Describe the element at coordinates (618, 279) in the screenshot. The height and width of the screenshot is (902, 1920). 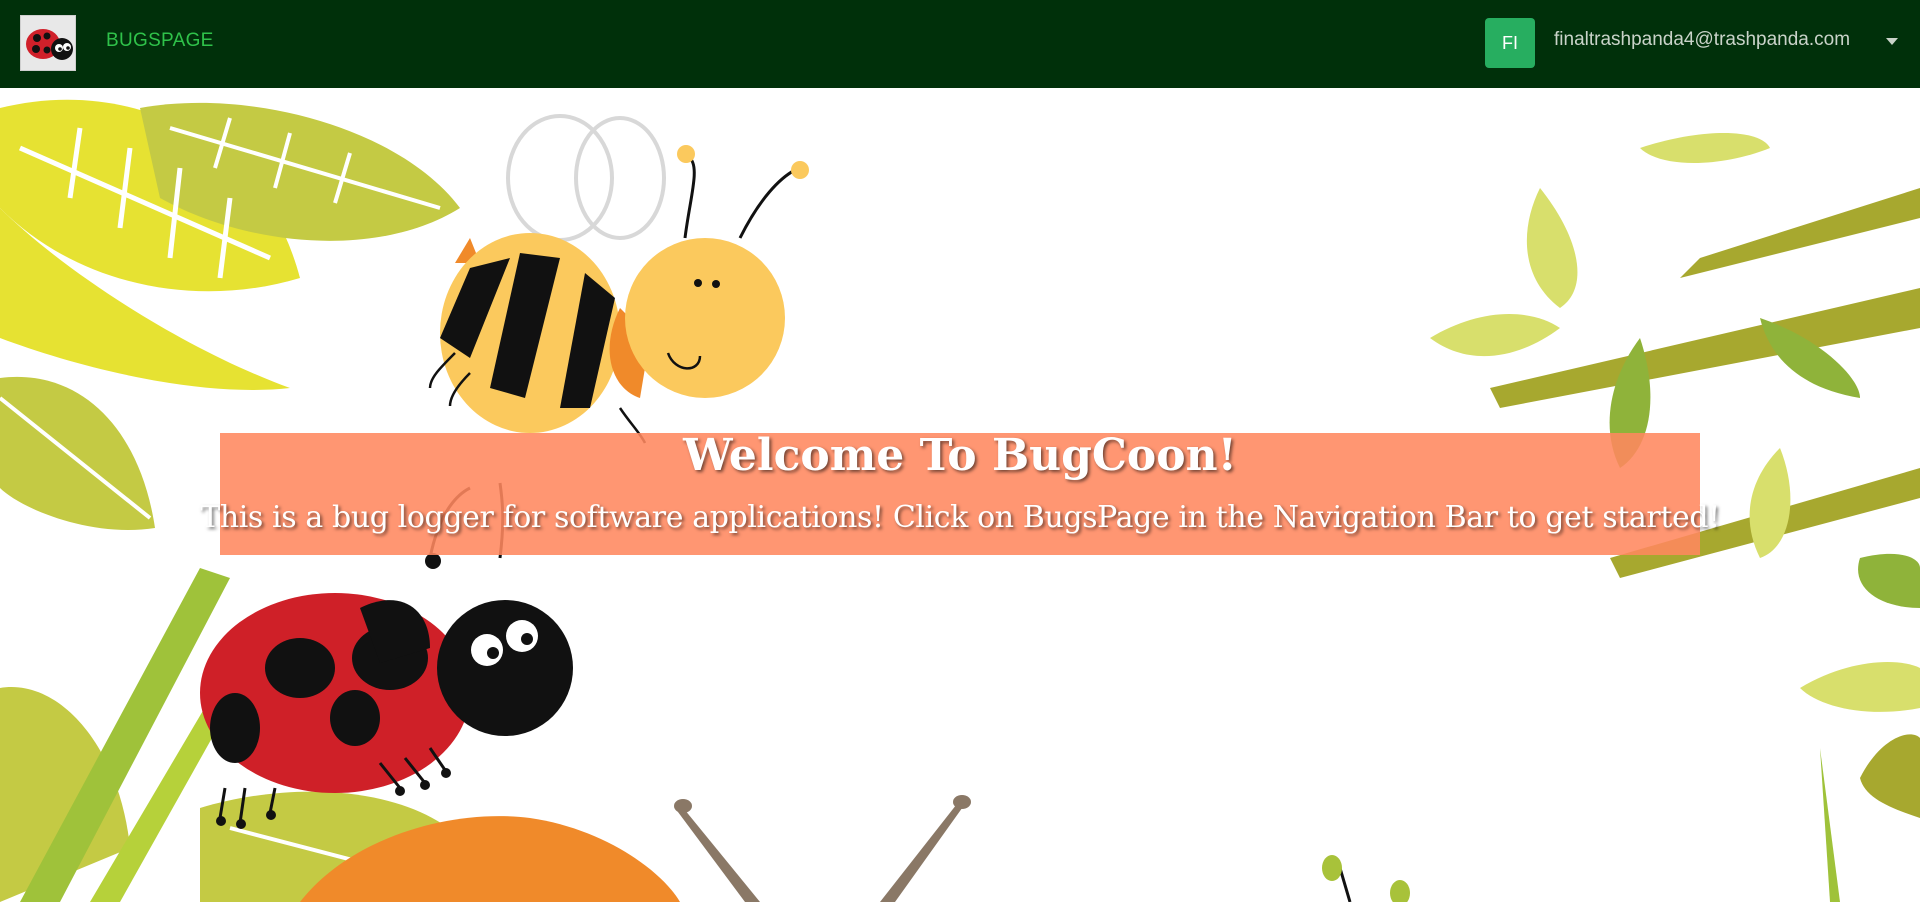
I see `bee-illustration` at that location.